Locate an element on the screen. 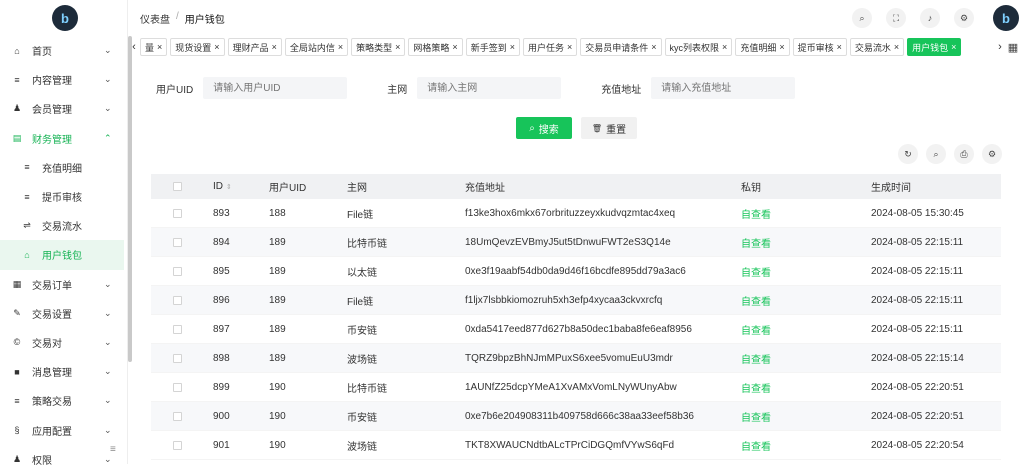 This screenshot has width=1024, height=474. breadcrumb-current: 用户钱包 is located at coordinates (204, 20).